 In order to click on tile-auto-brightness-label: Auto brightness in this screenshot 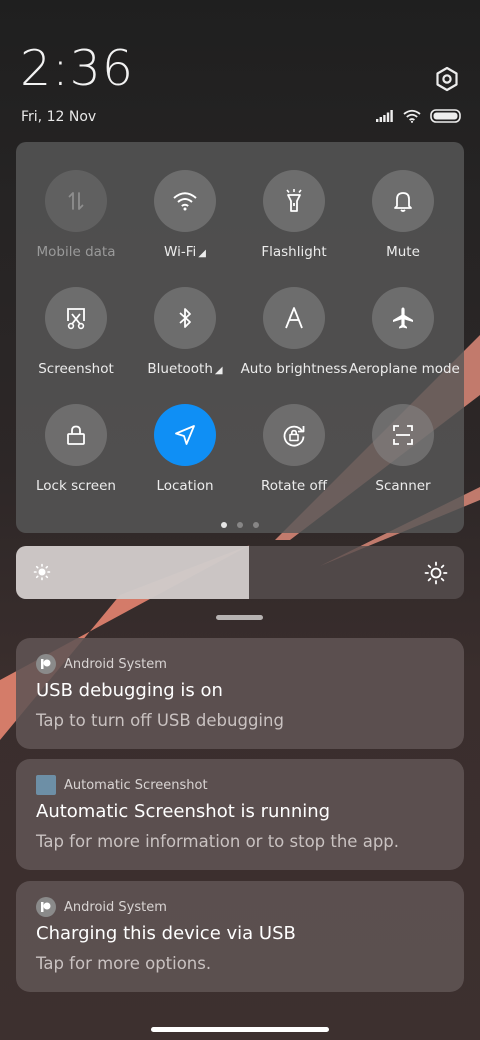, I will do `click(294, 369)`.